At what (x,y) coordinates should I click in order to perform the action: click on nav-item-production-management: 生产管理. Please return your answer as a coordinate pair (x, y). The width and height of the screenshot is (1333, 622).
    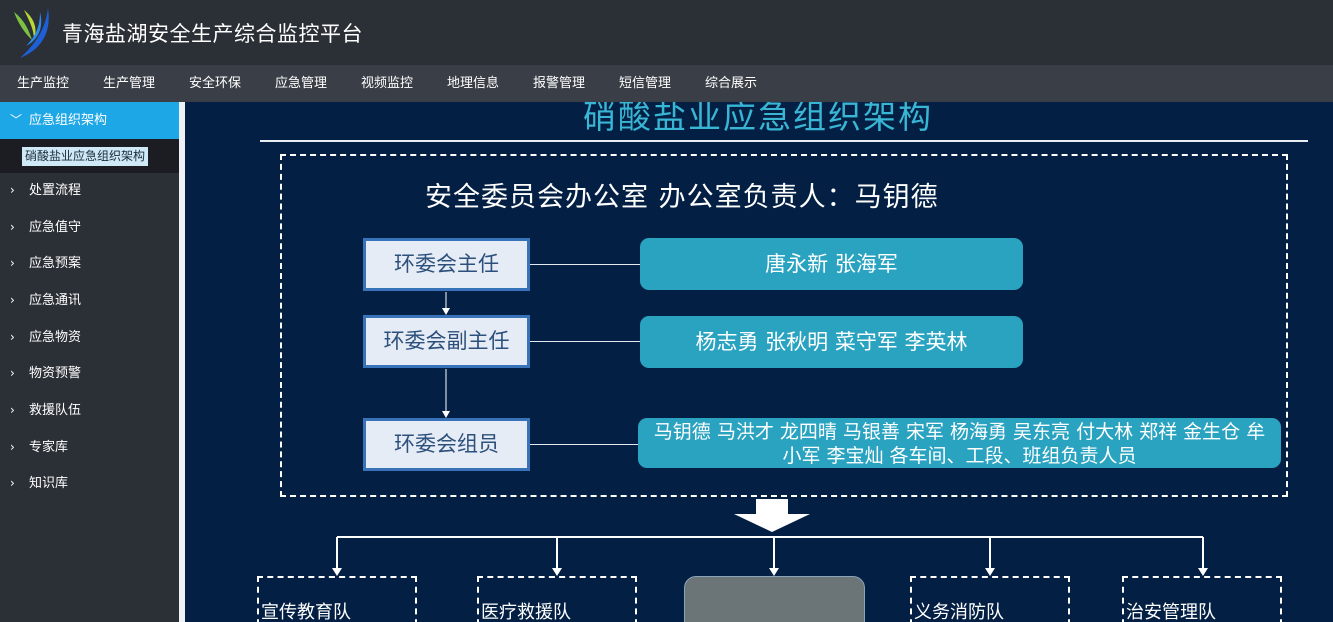
    Looking at the image, I should click on (129, 83).